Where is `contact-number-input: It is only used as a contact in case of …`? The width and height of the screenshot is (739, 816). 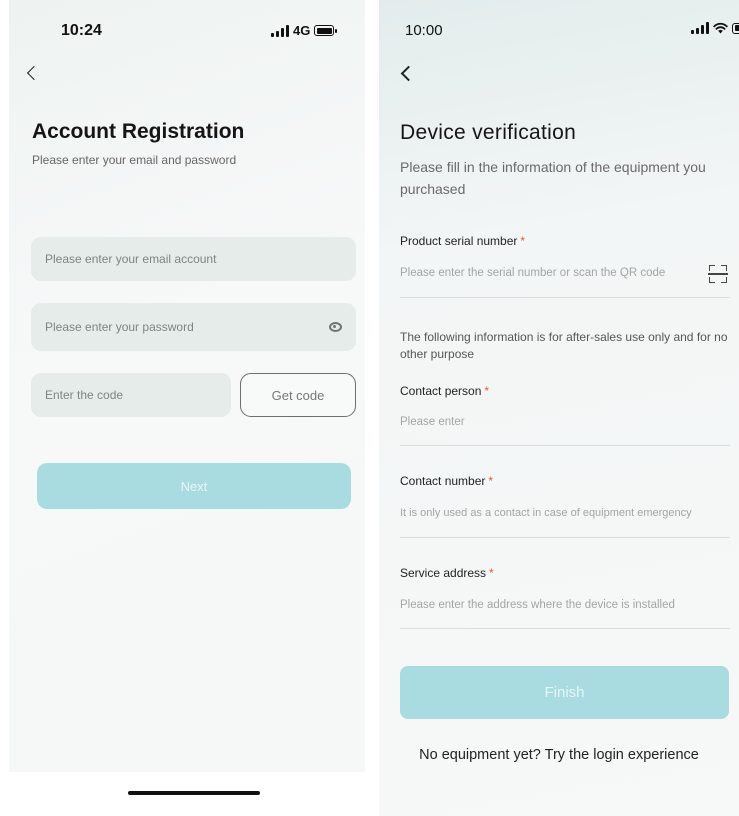
contact-number-input: It is only used as a contact in case of … is located at coordinates (546, 513).